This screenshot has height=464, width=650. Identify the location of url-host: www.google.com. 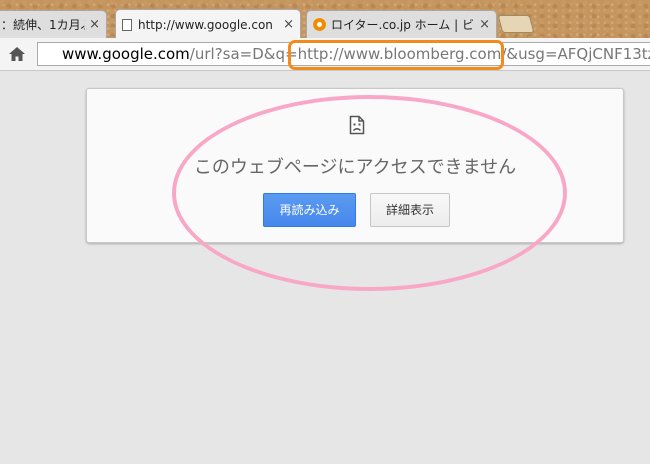
(126, 54).